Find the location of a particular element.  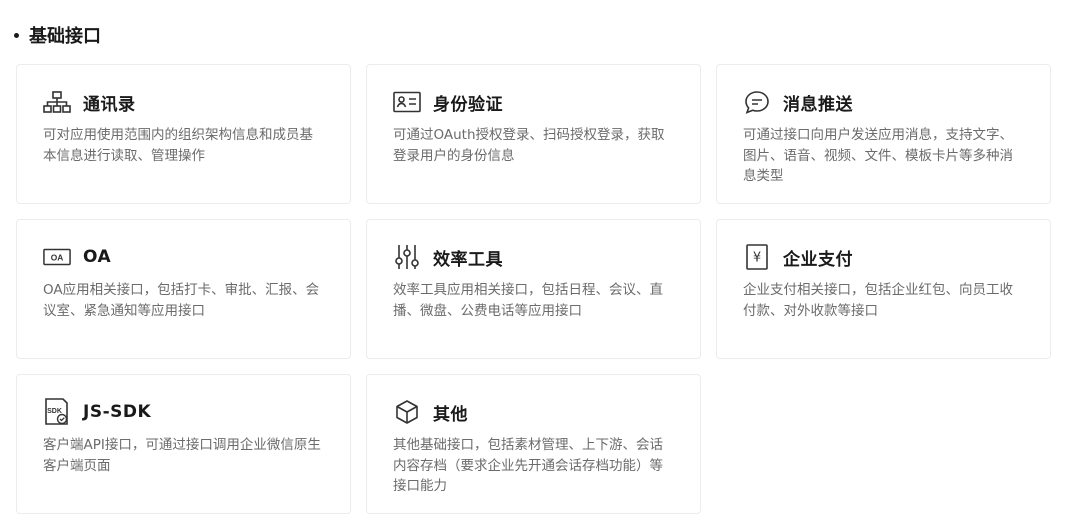

yen-icon-text: ¥ is located at coordinates (757, 258).